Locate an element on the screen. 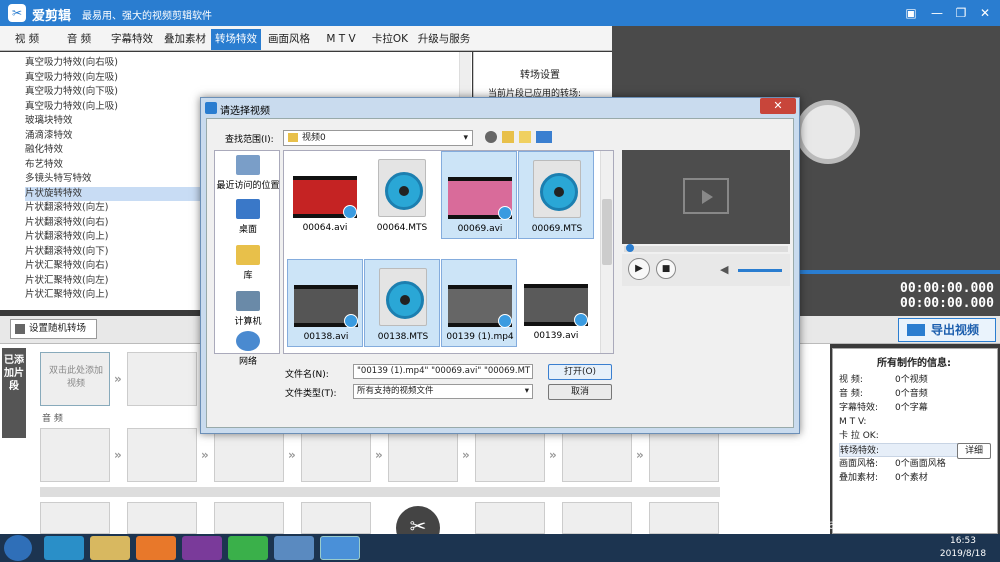 This screenshot has height=562, width=1000. scroll-thumb is located at coordinates (607, 232).